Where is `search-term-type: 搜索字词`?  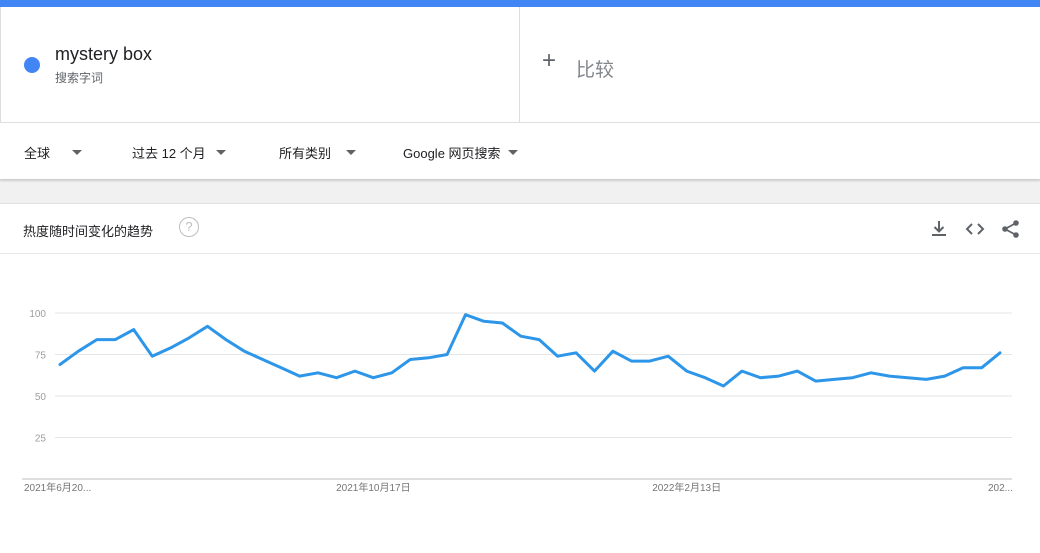 search-term-type: 搜索字词 is located at coordinates (79, 78).